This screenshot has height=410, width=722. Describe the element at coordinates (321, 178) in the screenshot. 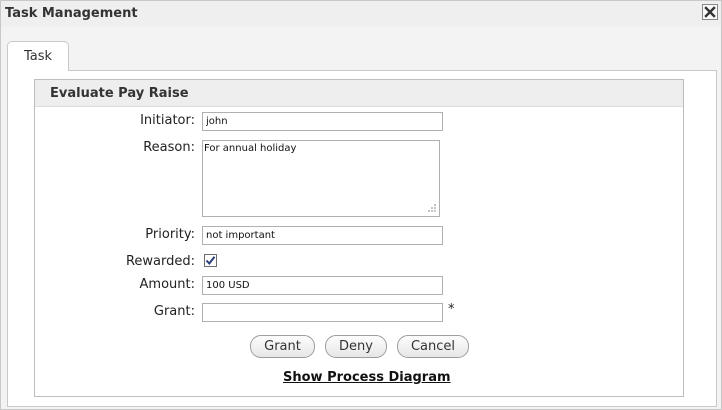

I see `reason-textarea: For annual holiday` at that location.